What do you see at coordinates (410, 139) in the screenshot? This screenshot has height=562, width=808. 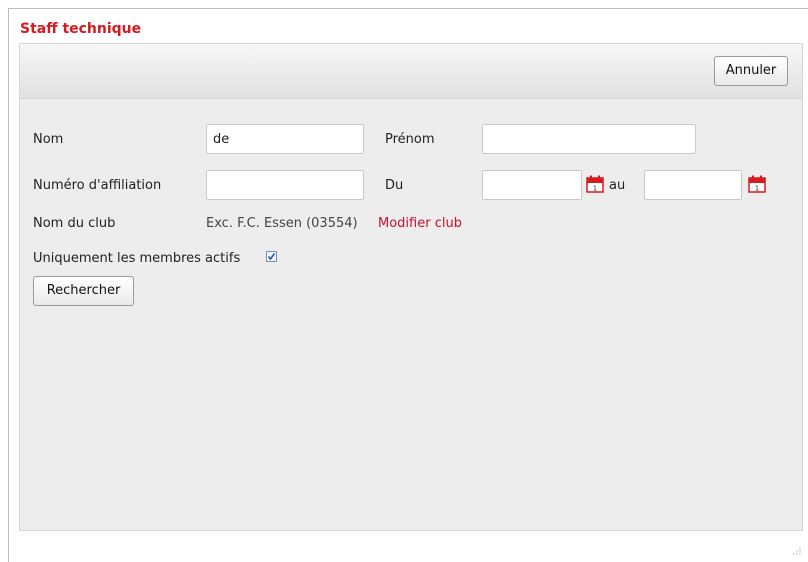 I see `prenom-label: Prénom` at bounding box center [410, 139].